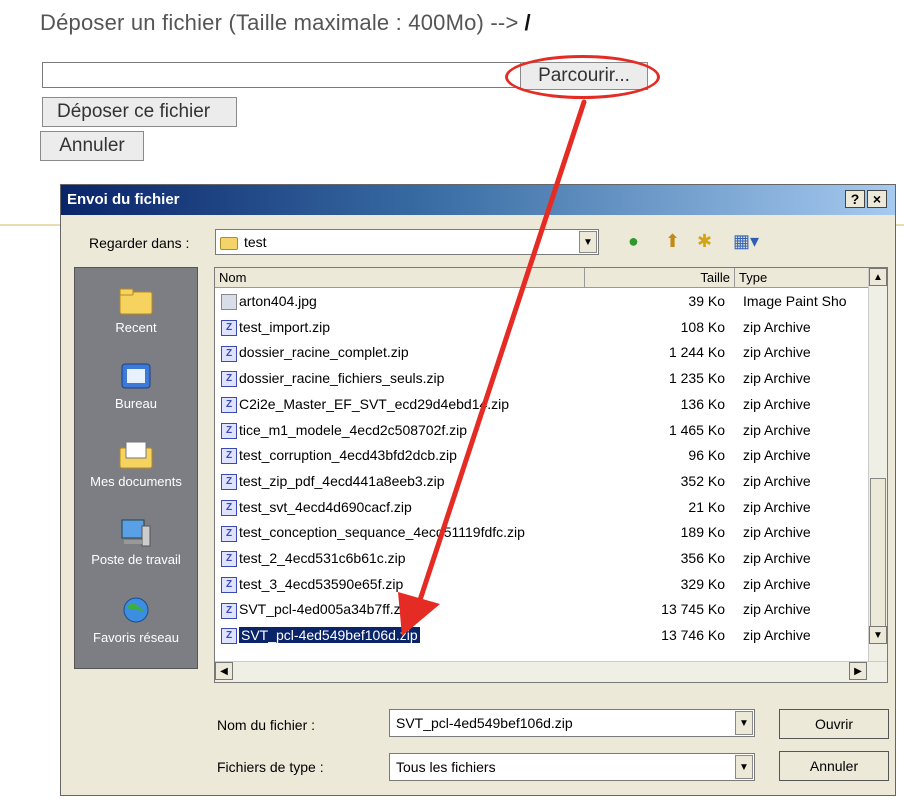 The height and width of the screenshot is (802, 904). I want to click on file-name: arton404.jpg, so click(269, 302).